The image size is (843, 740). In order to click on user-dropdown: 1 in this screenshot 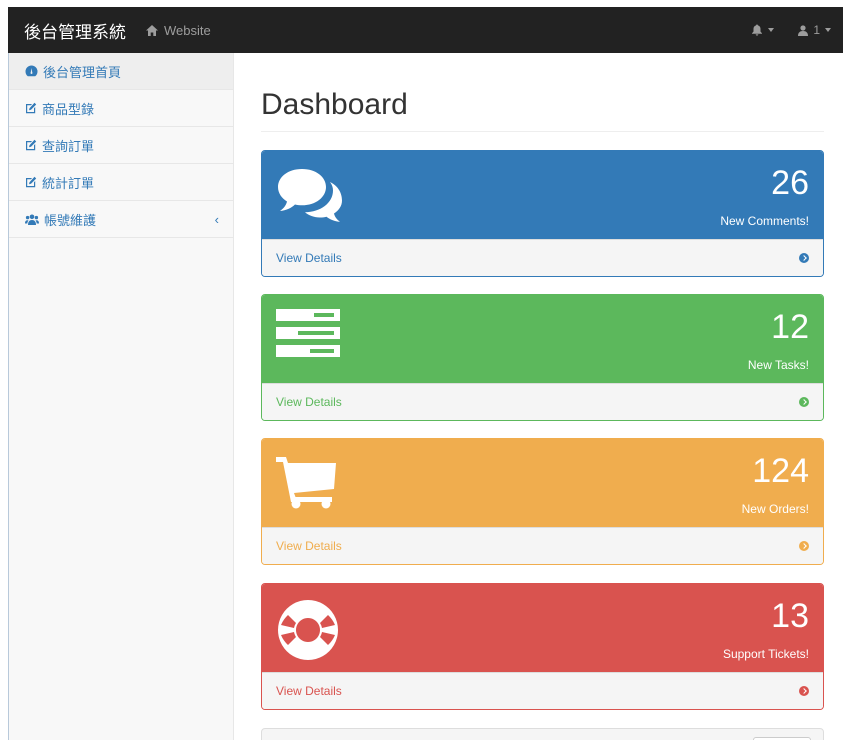, I will do `click(814, 30)`.